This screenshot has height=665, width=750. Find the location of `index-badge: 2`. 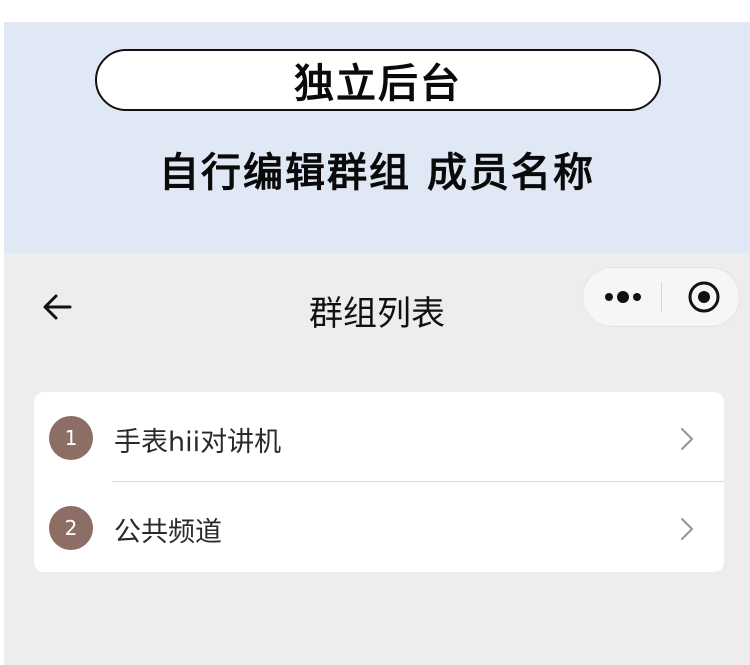

index-badge: 2 is located at coordinates (71, 528).